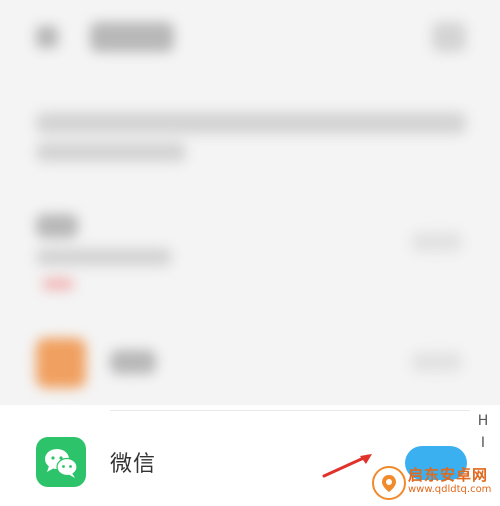 This screenshot has width=500, height=506. I want to click on watermark-url: www.qdldtq.com, so click(450, 489).